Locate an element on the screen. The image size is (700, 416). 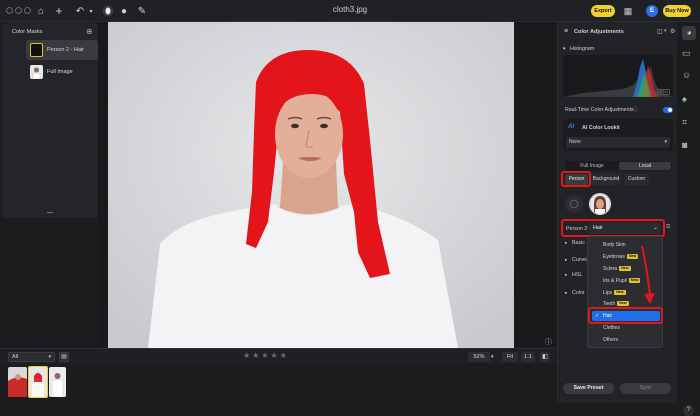
dropdown-item-clothes: Clothes is located at coordinates (611, 328).